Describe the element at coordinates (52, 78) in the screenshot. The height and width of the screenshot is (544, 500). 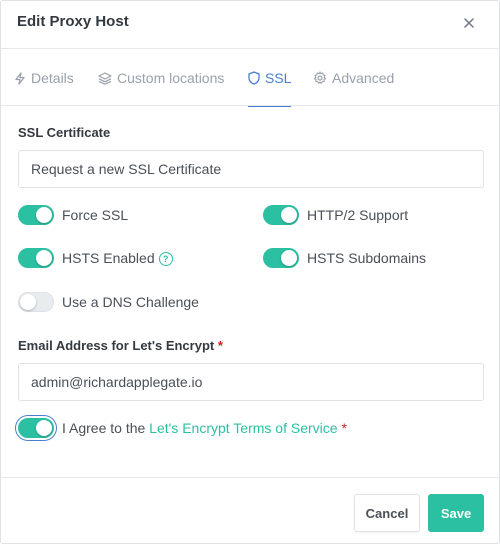
I see `tab-details-label: Details` at that location.